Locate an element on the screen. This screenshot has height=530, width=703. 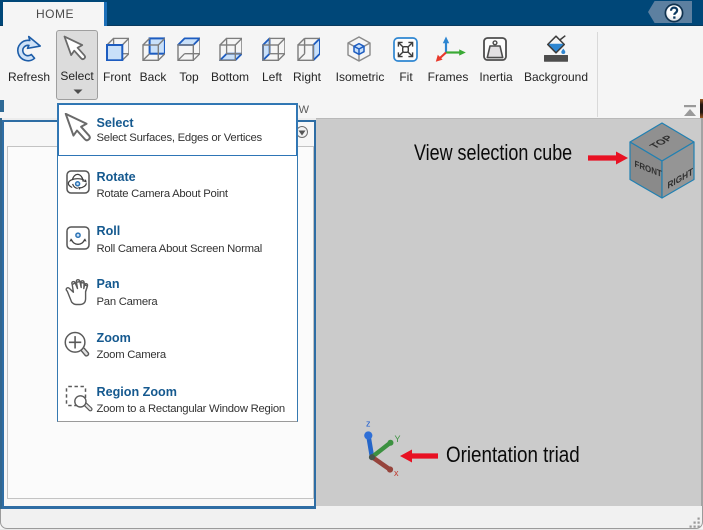
svg-text: Y is located at coordinates (398, 439).